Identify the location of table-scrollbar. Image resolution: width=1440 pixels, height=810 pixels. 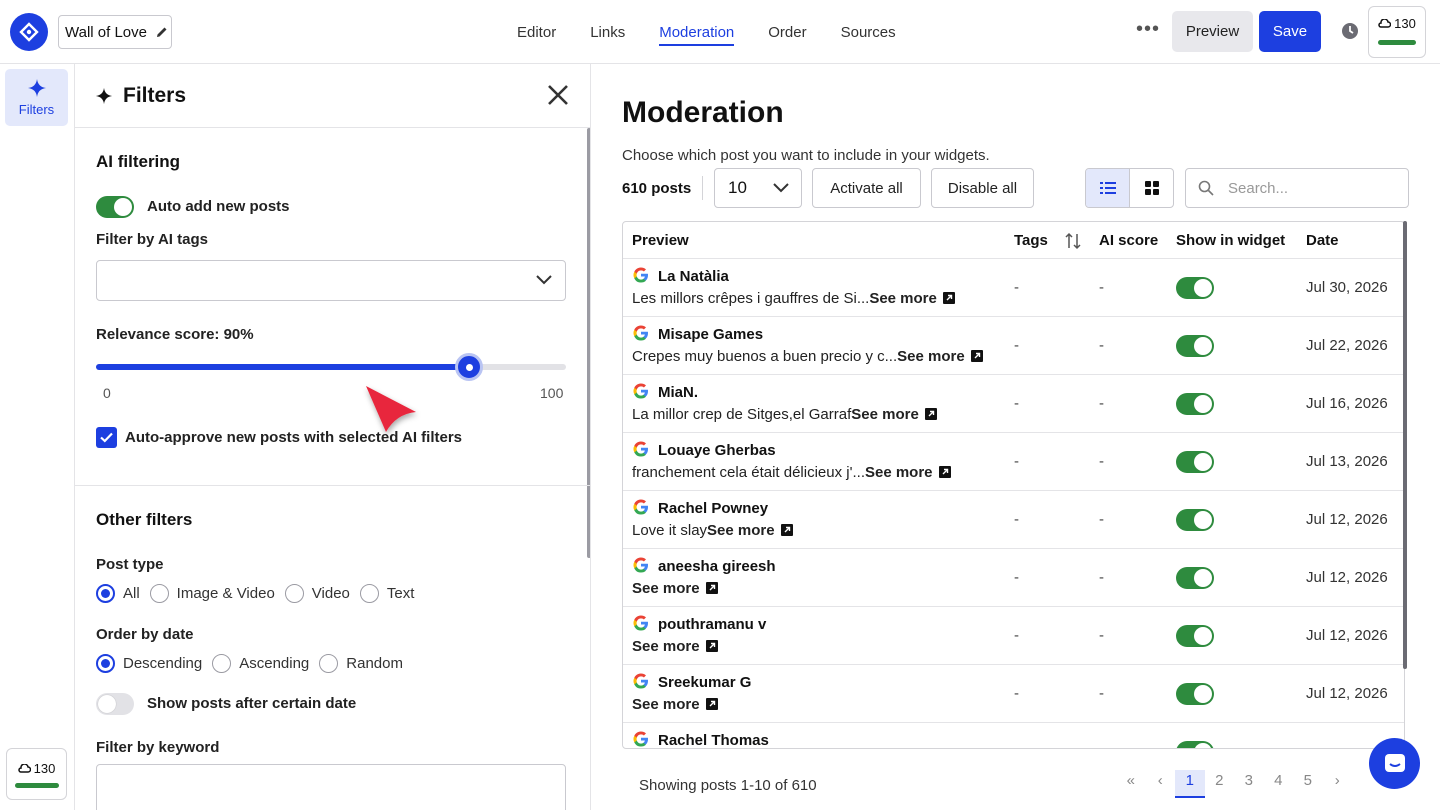
(1405, 445).